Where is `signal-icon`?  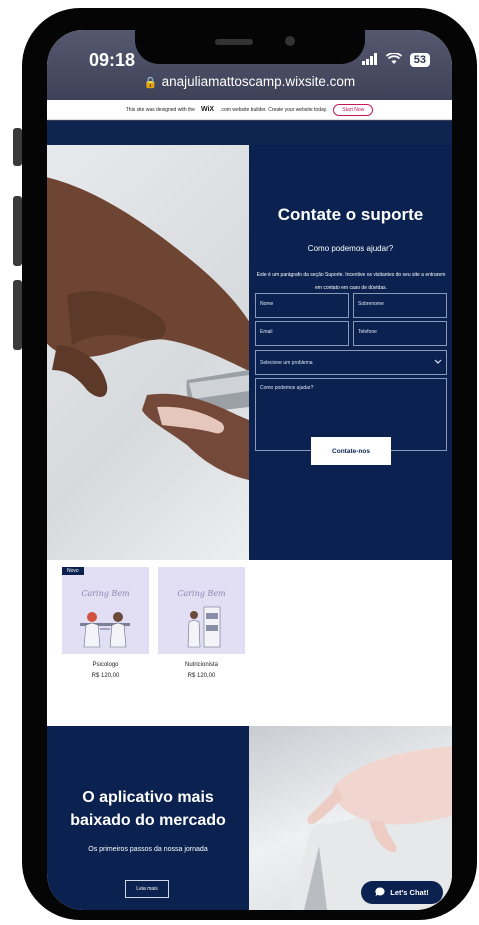 signal-icon is located at coordinates (369, 60).